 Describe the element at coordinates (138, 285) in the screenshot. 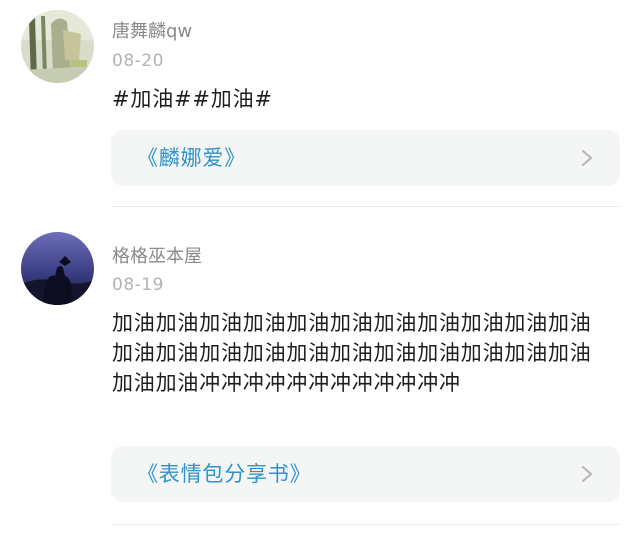

I see `post-date: 08-19` at that location.